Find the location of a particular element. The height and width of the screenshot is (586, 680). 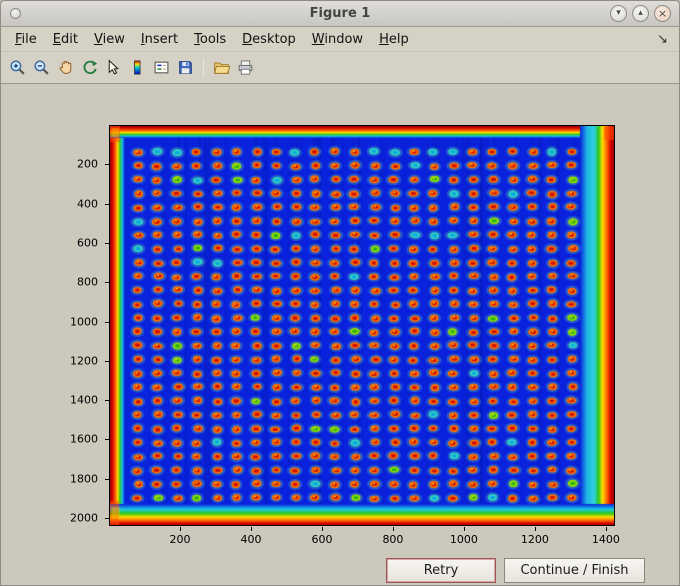

pan-button is located at coordinates (65, 67).